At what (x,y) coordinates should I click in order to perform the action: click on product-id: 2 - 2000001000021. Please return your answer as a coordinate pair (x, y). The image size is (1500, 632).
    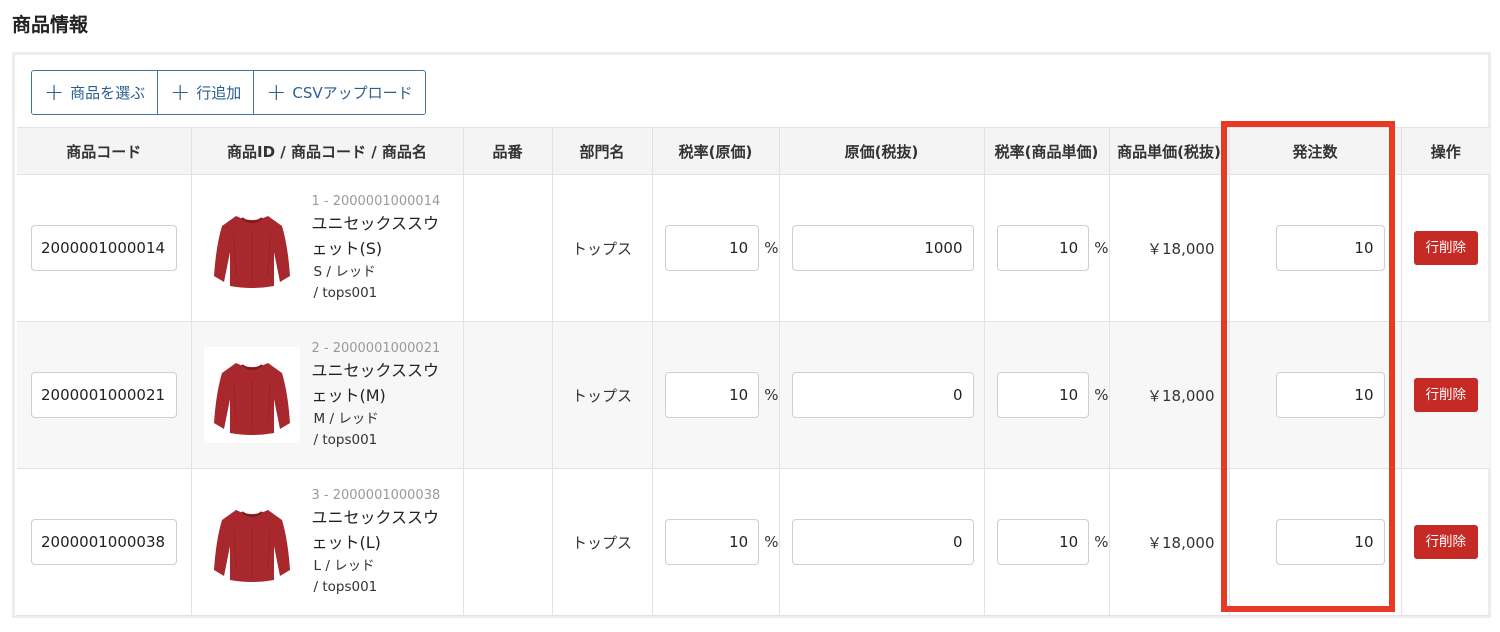
    Looking at the image, I should click on (376, 349).